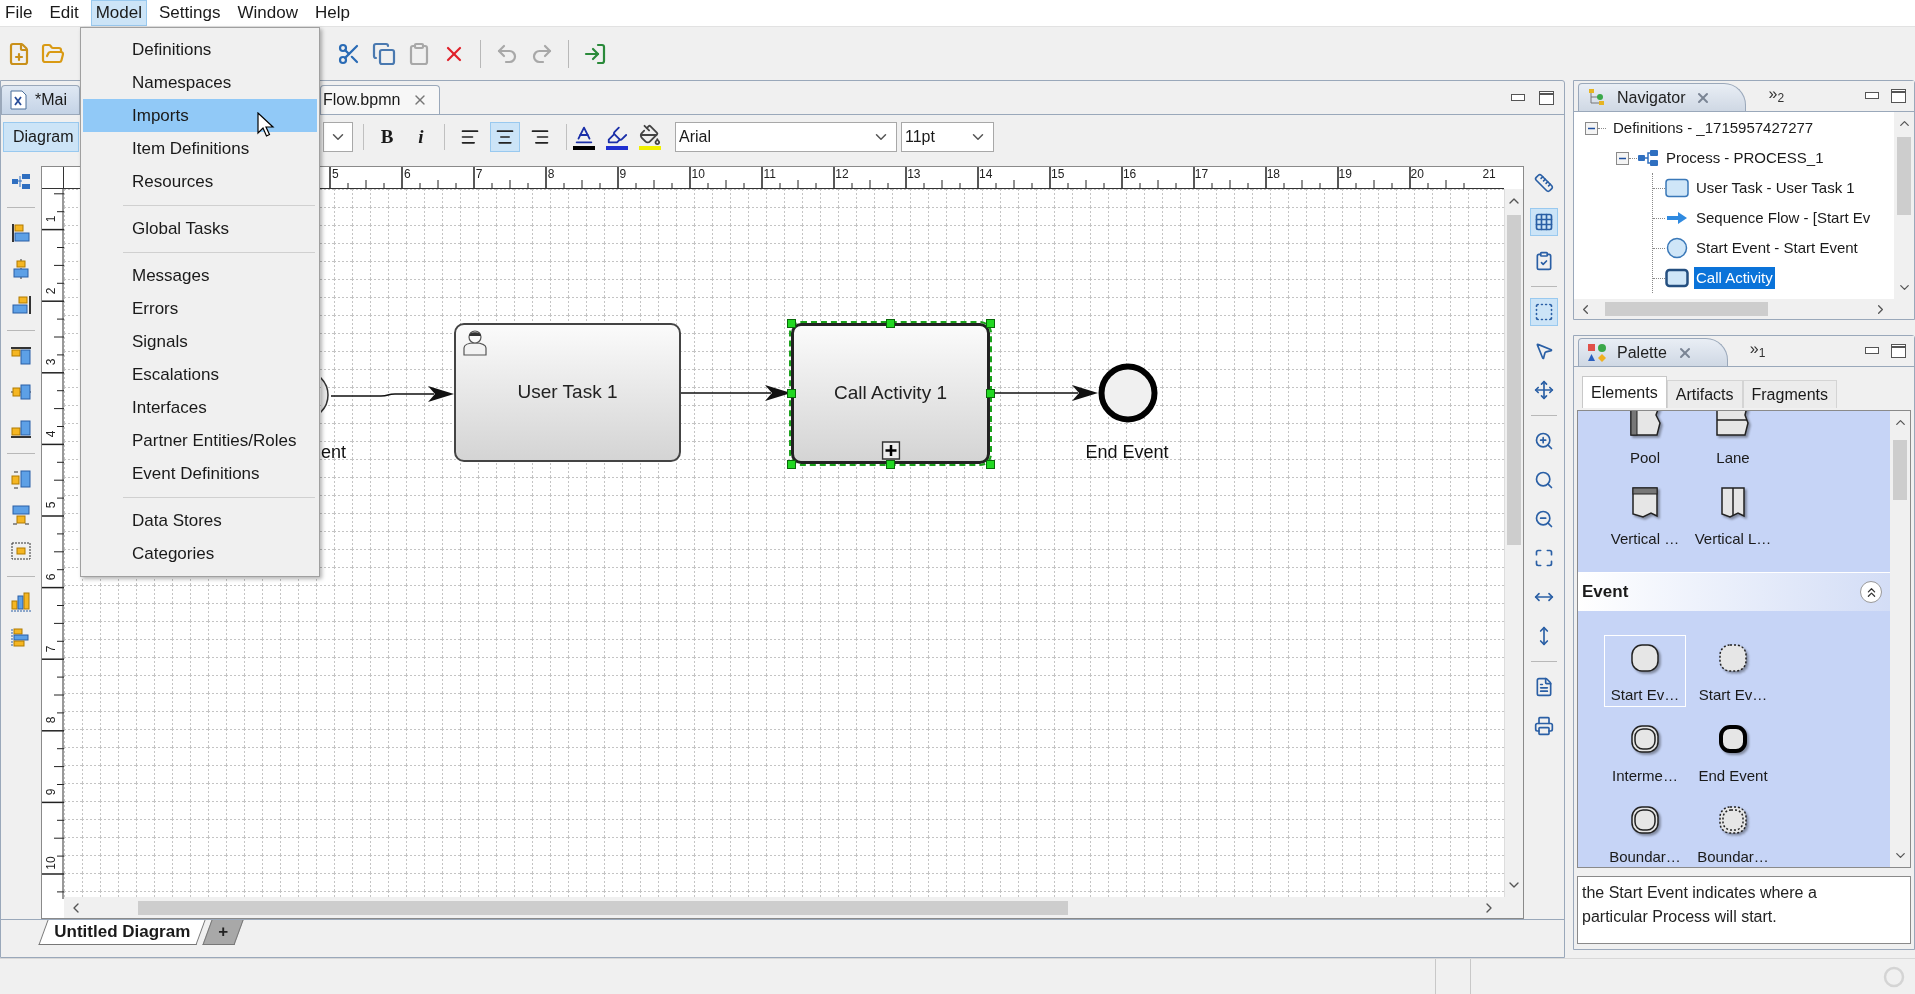 This screenshot has width=1915, height=994. Describe the element at coordinates (1734, 278) in the screenshot. I see `tree-item: Call Activity` at that location.